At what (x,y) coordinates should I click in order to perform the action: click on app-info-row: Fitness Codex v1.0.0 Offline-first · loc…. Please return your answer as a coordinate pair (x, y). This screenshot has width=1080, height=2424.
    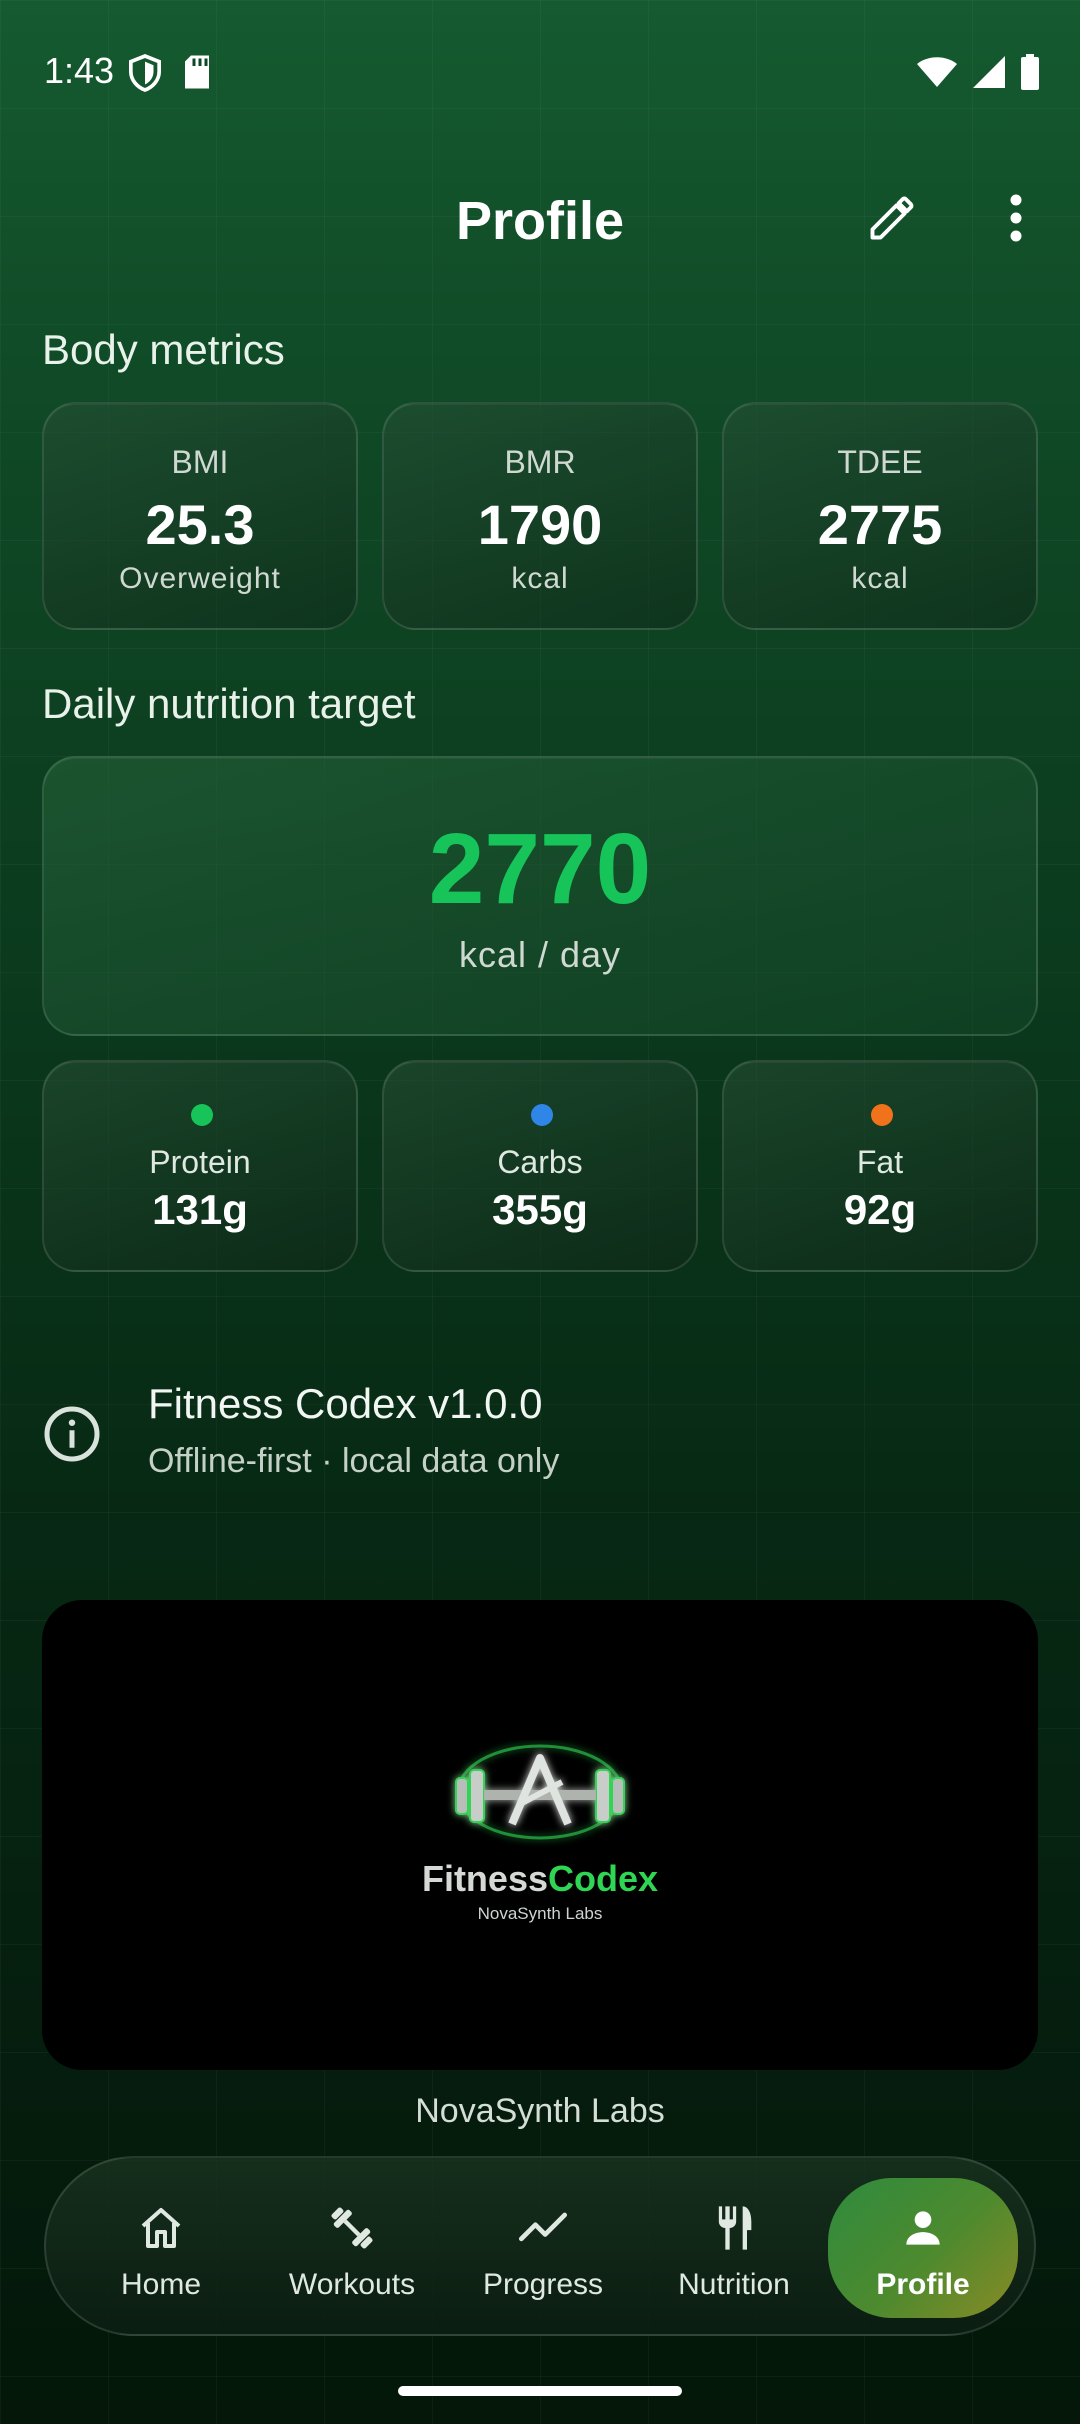
    Looking at the image, I should click on (540, 1430).